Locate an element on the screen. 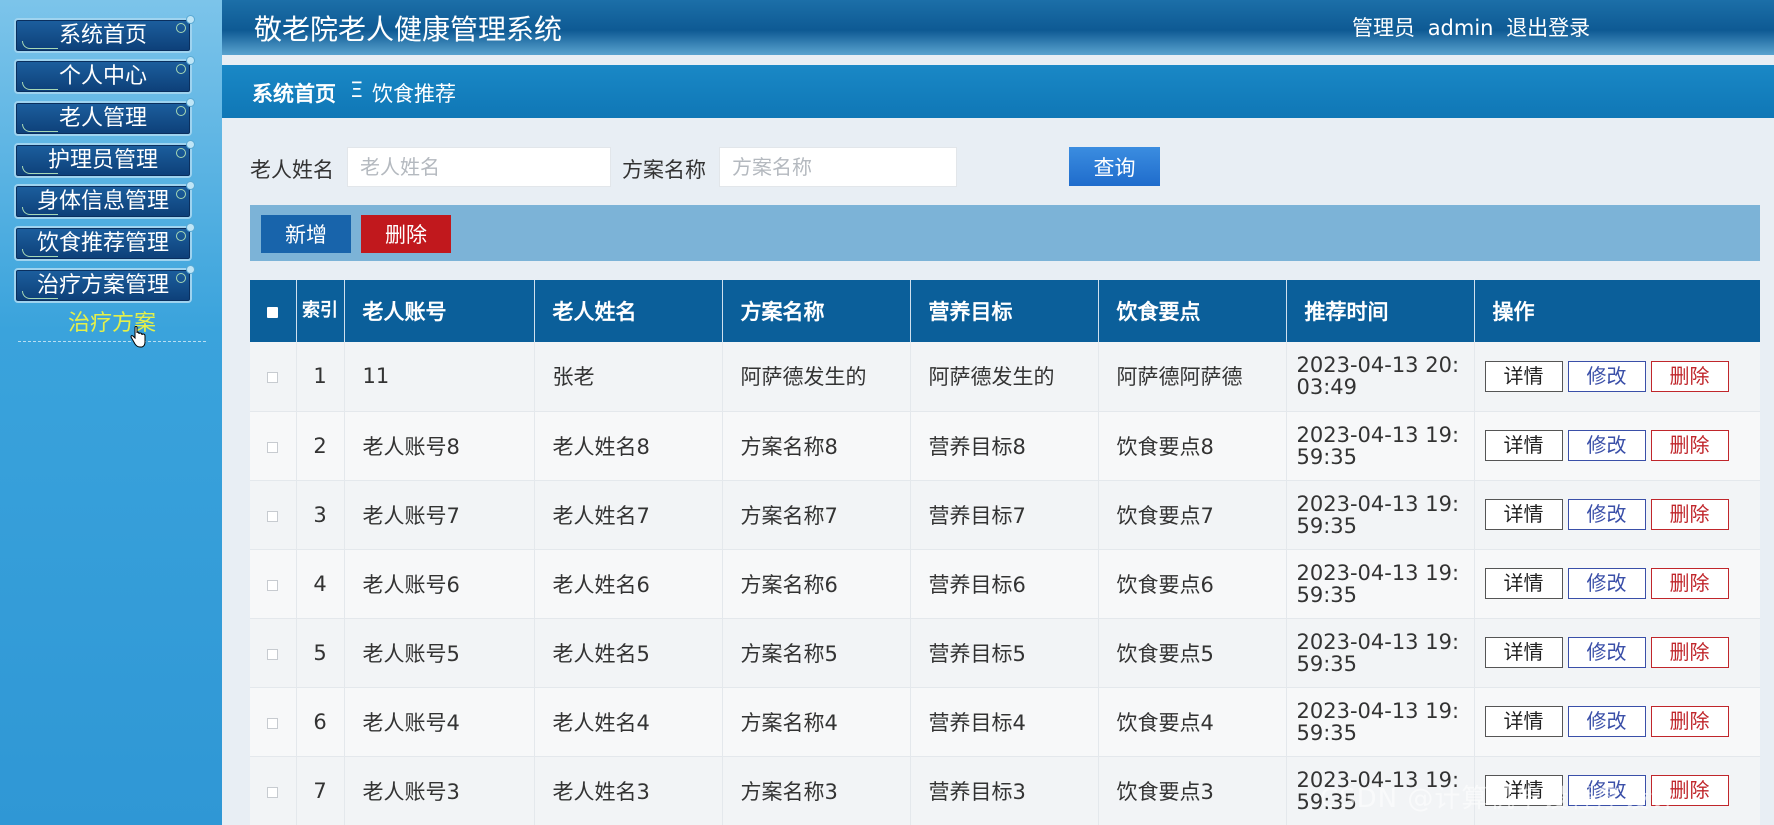 The height and width of the screenshot is (825, 1774). checkbox-icon is located at coordinates (273, 312).